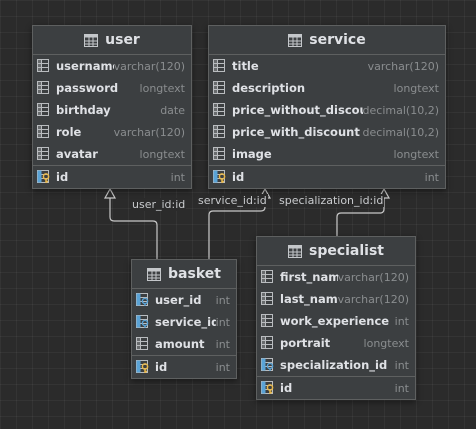 This screenshot has width=476, height=429. Describe the element at coordinates (194, 274) in the screenshot. I see `entity-name: basket` at that location.